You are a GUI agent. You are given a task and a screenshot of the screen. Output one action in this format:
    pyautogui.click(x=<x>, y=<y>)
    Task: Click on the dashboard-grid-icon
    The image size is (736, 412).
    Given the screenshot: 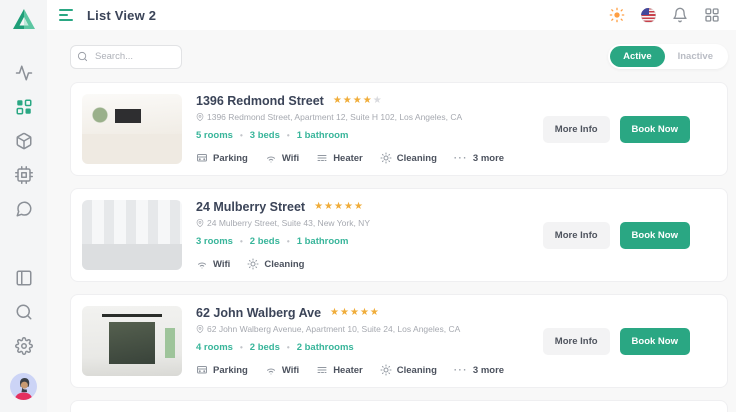 What is the action you would take?
    pyautogui.click(x=23, y=107)
    